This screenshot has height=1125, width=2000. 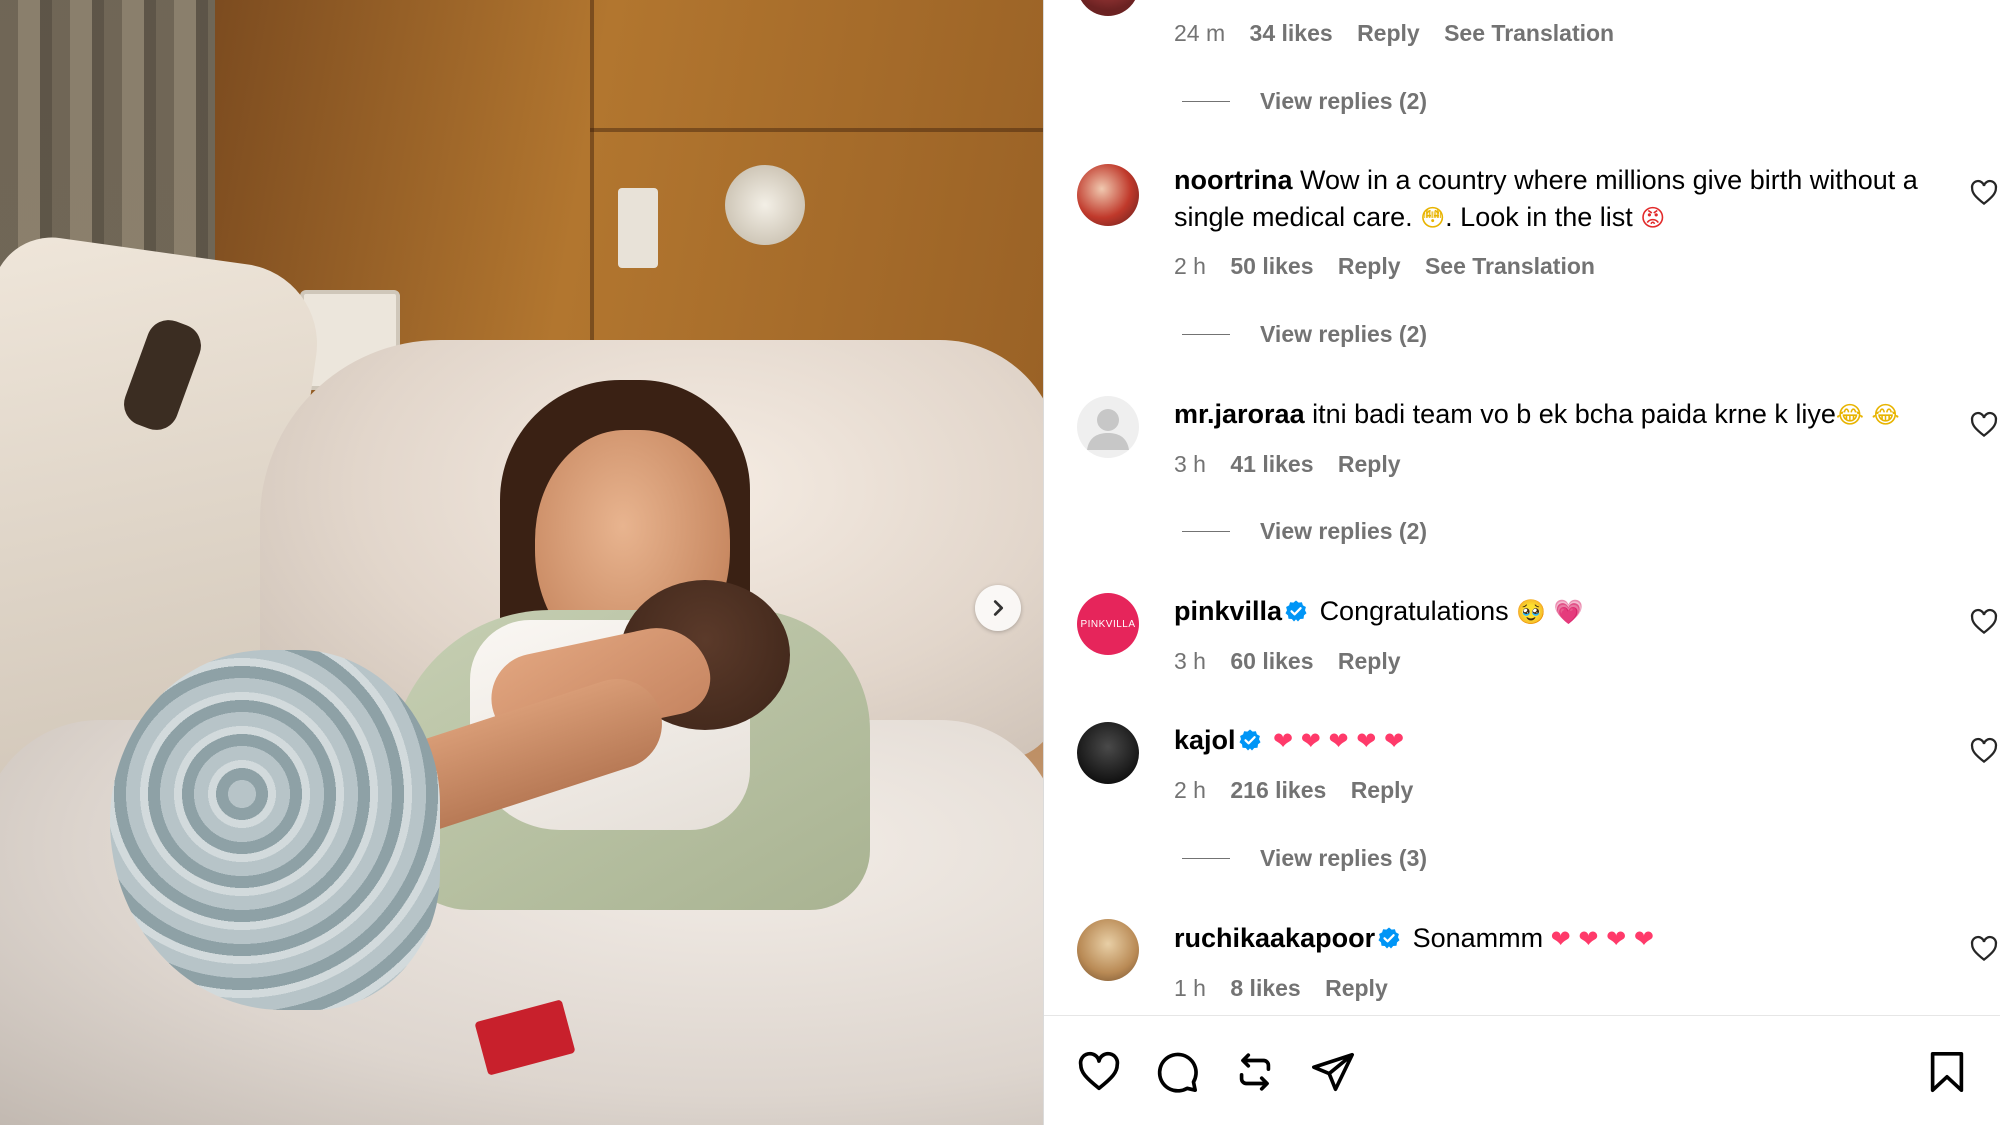 I want to click on avatar-brand-text: PINKVILLA, so click(x=1108, y=624).